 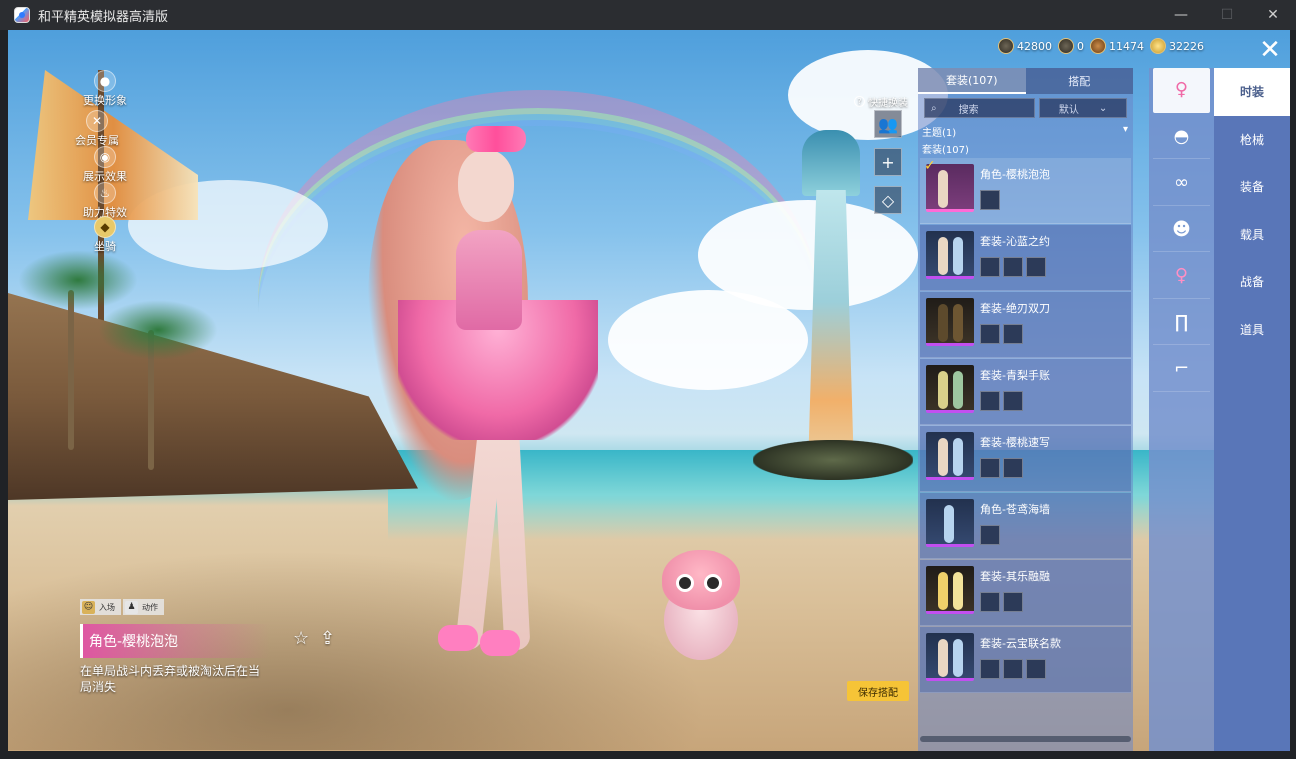 I want to click on list-item: 套装-沁蓝之约, so click(x=1025, y=258).